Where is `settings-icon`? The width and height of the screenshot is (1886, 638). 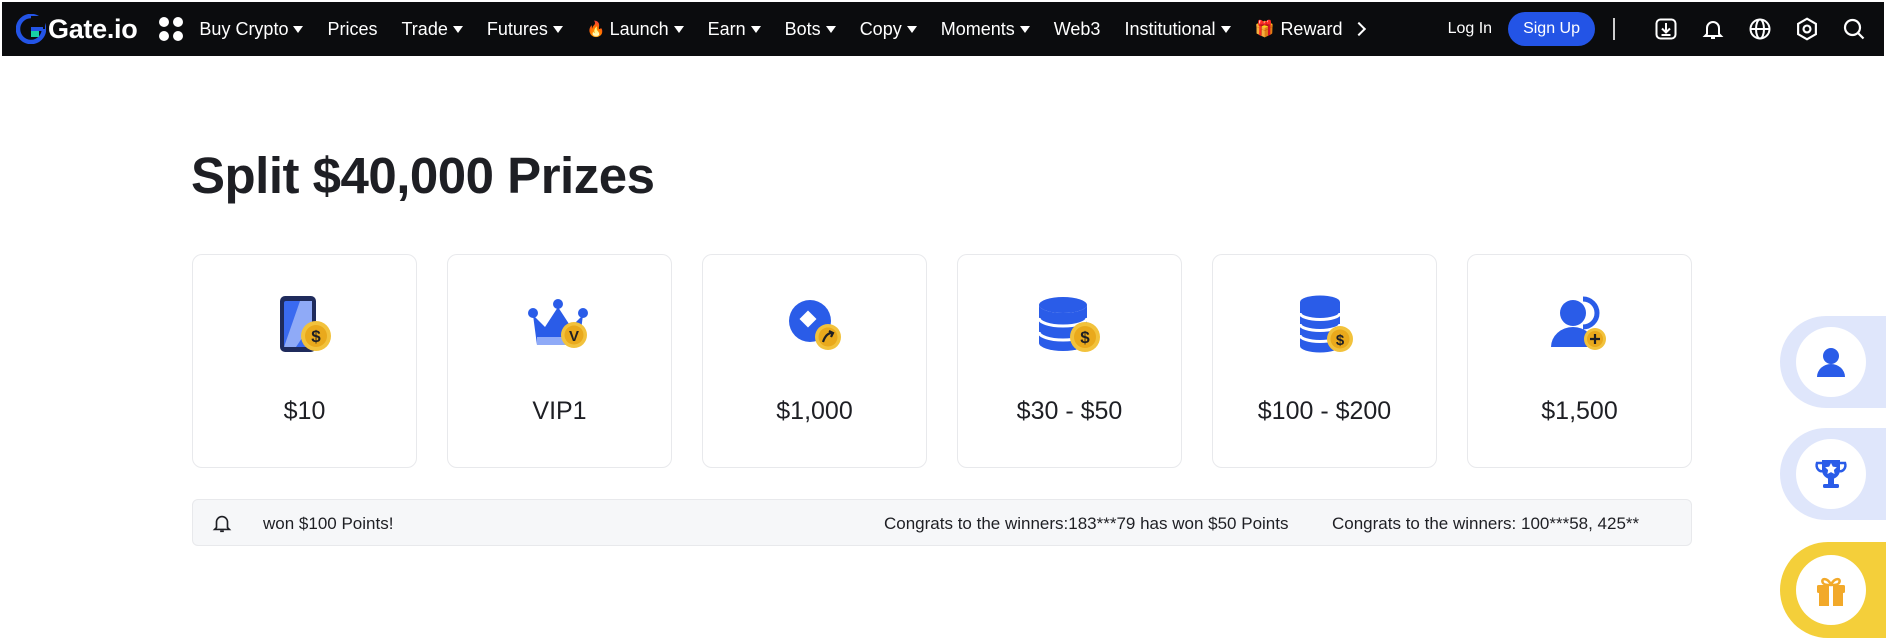
settings-icon is located at coordinates (1807, 29).